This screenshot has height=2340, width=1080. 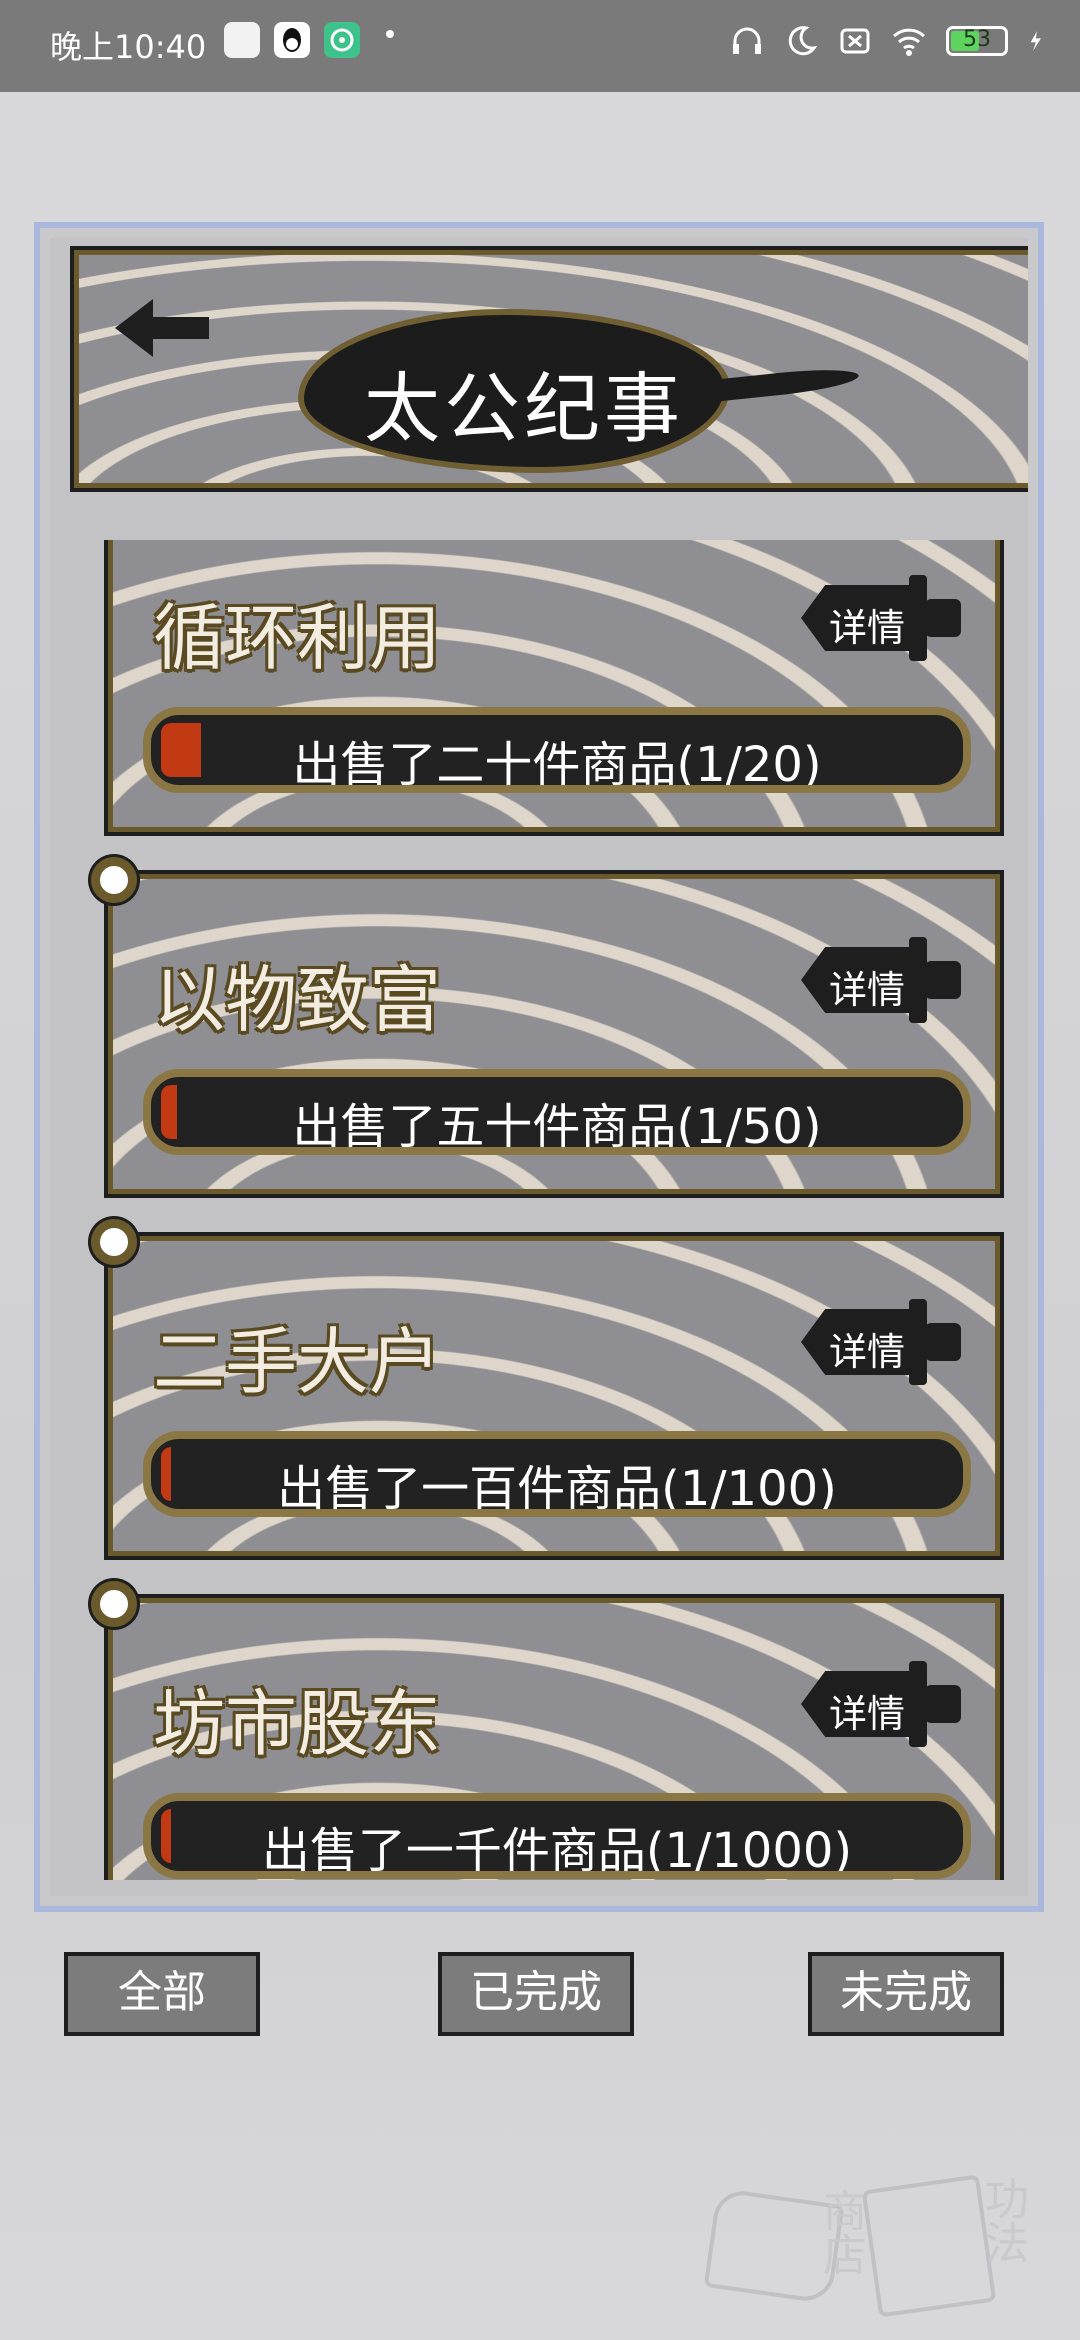 I want to click on progress-bar: 出售了一千件商品(1/1000), so click(x=557, y=1836).